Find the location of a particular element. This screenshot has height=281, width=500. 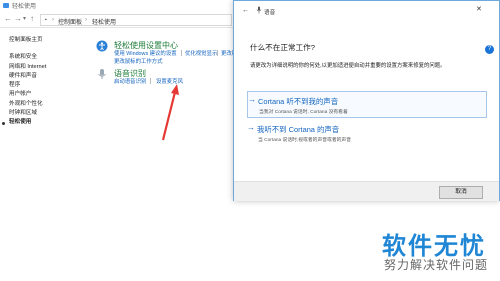

microphone-icon is located at coordinates (259, 10).